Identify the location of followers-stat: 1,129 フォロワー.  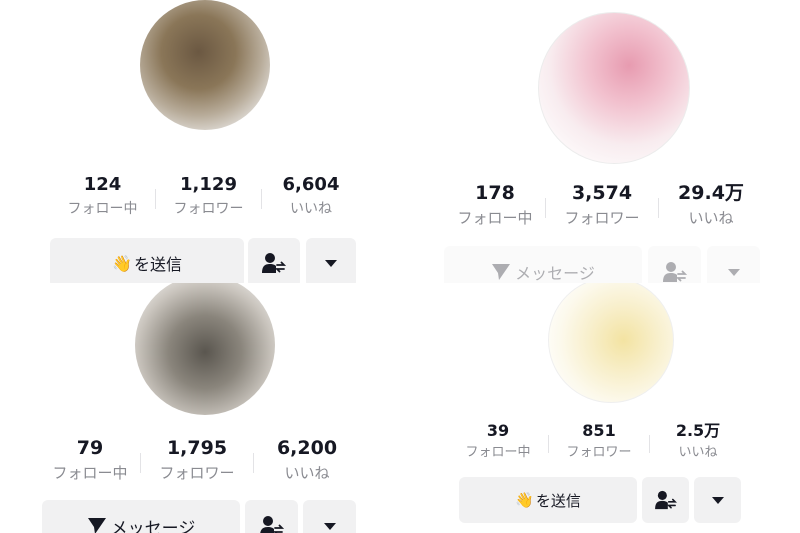
(208, 195).